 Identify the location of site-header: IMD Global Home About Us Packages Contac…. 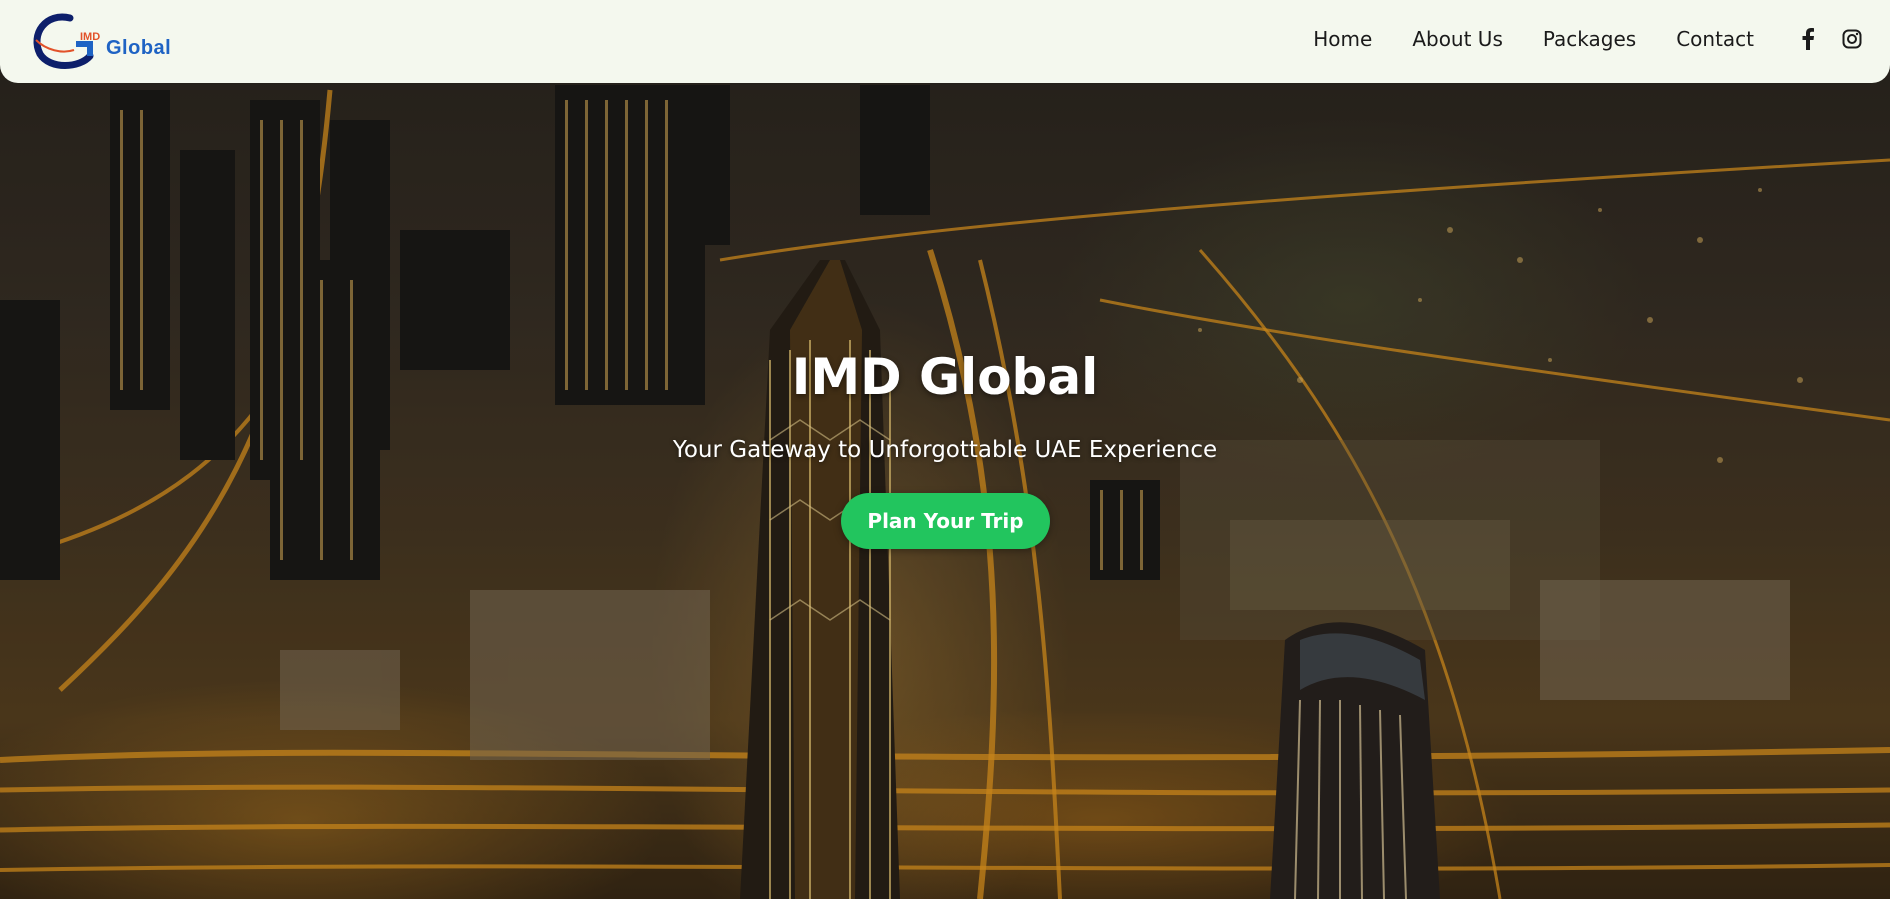
(945, 41).